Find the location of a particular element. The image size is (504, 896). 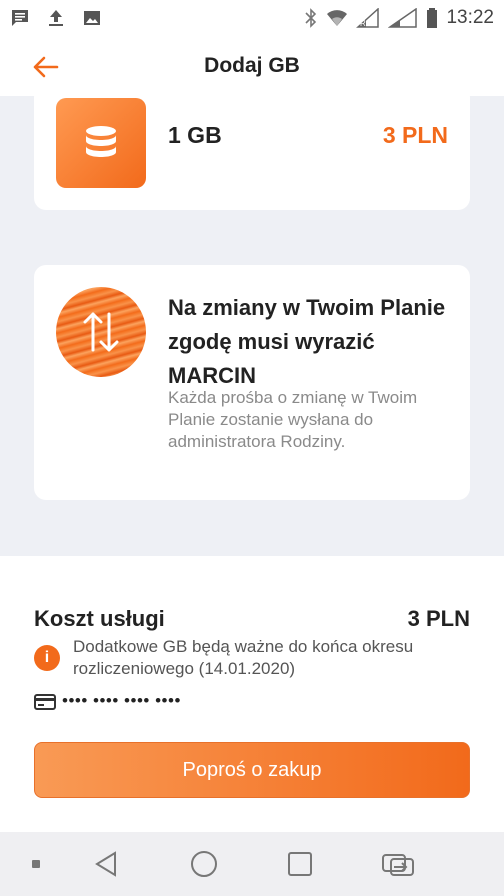

bluetooth-icon is located at coordinates (311, 18).